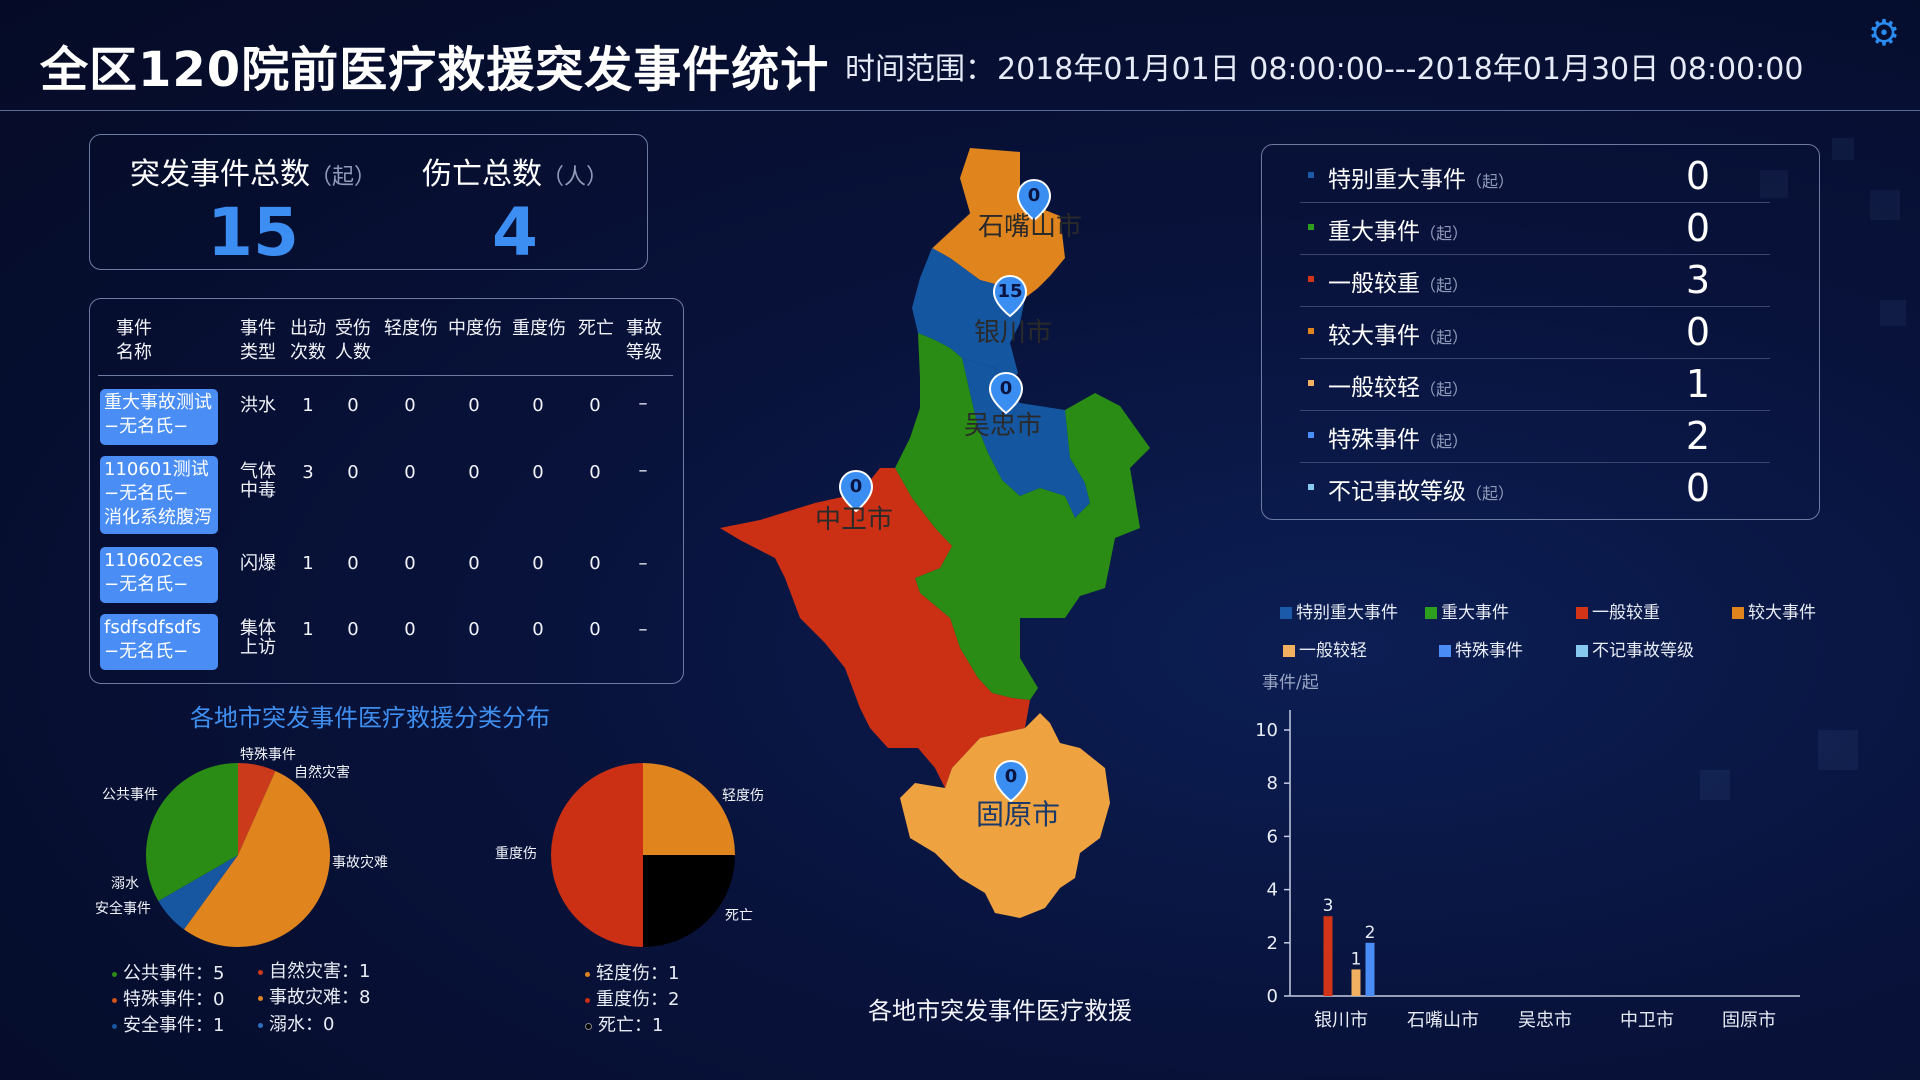 This screenshot has height=1080, width=1920. What do you see at coordinates (1527, 852) in the screenshot?
I see `city-bar-chart: 事件/起0246810银川市312石嘴山市 吴忠市 中卫市 固原市` at bounding box center [1527, 852].